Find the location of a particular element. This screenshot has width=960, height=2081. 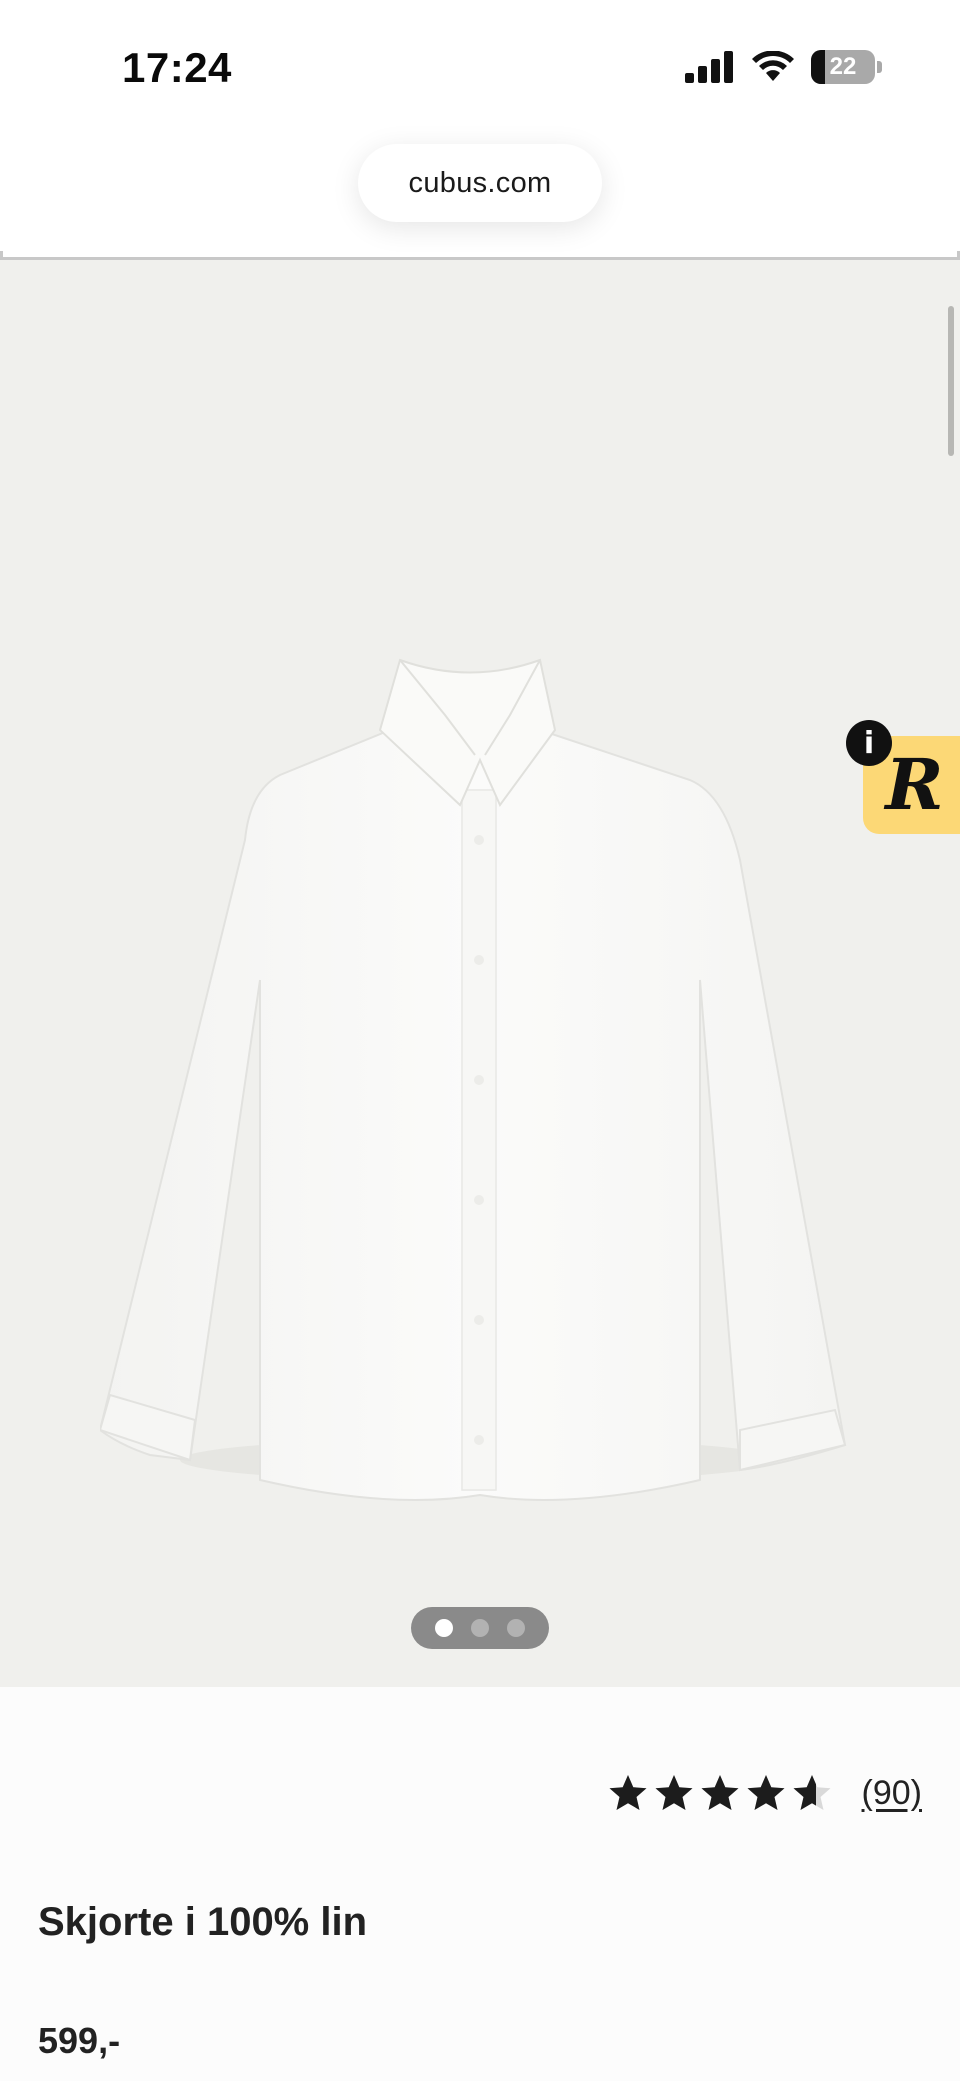

product-rating: (90) is located at coordinates (765, 1793).